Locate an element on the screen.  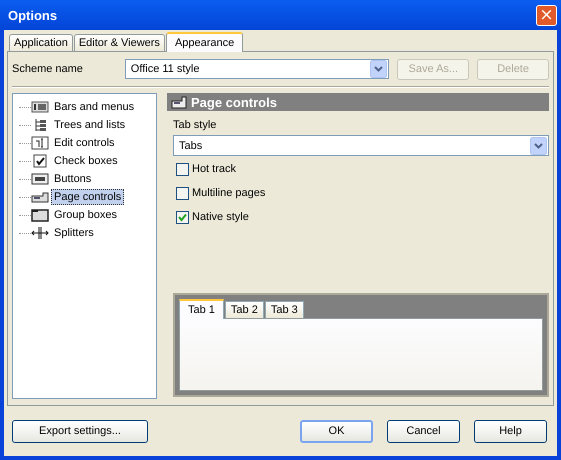
close-button: × is located at coordinates (546, 15).